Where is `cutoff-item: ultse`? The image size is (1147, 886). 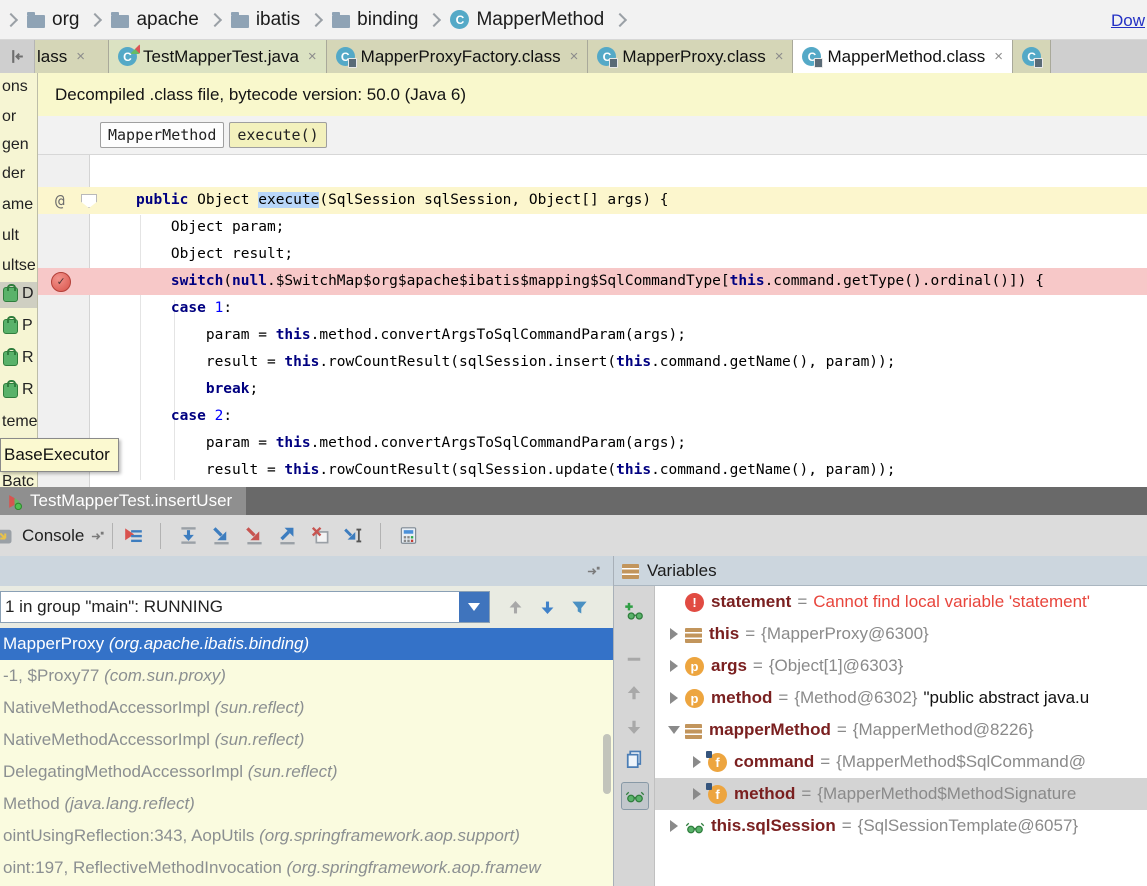
cutoff-item: ultse is located at coordinates (19, 266).